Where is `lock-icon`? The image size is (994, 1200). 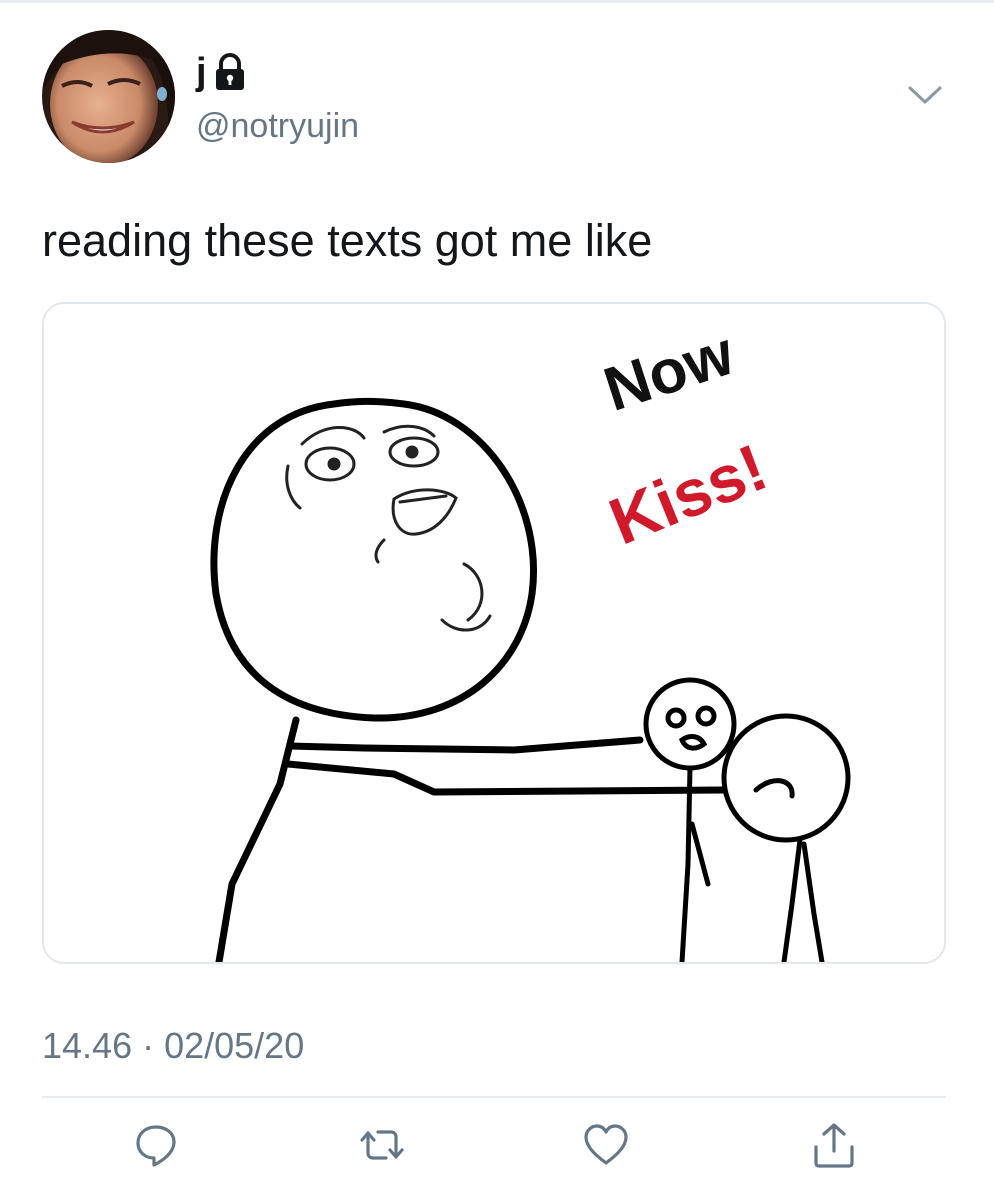 lock-icon is located at coordinates (230, 72).